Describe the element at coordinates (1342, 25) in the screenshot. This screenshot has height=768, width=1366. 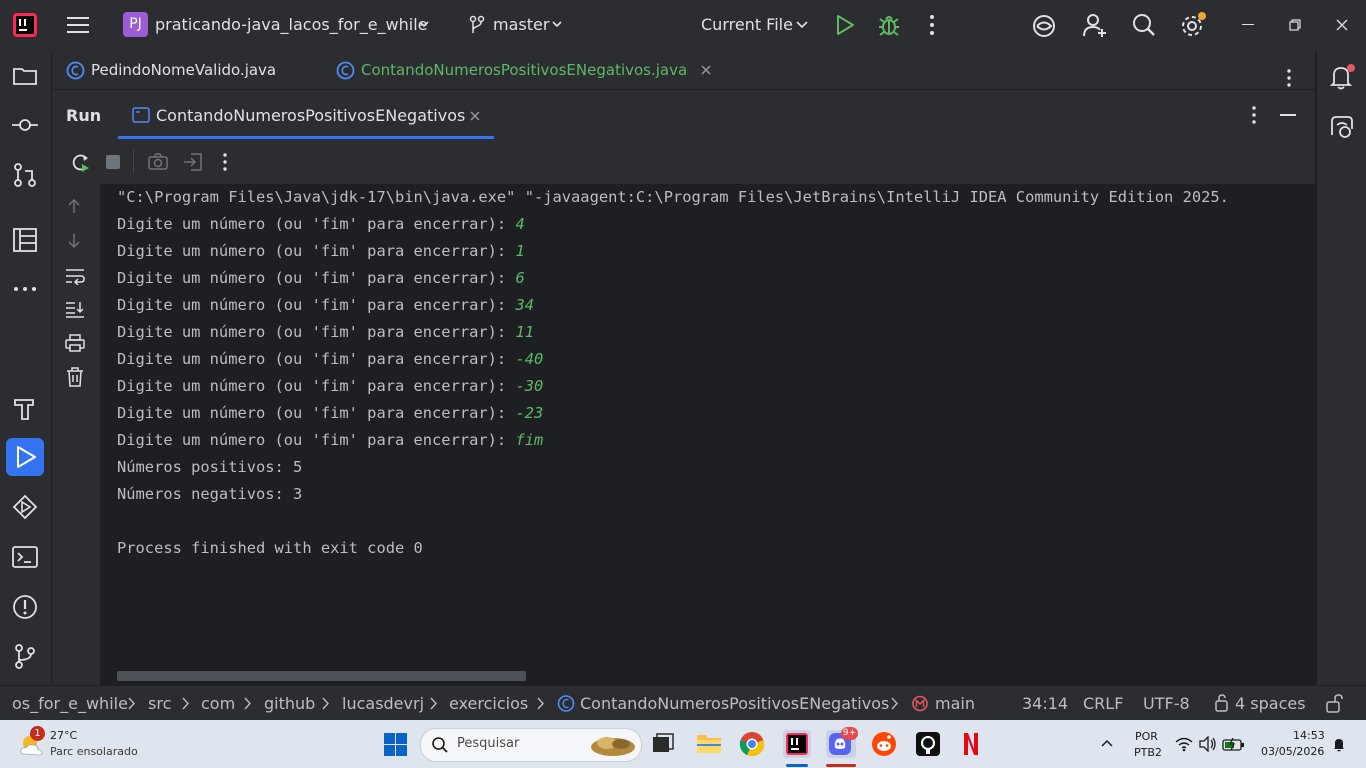
I see `close-icon` at that location.